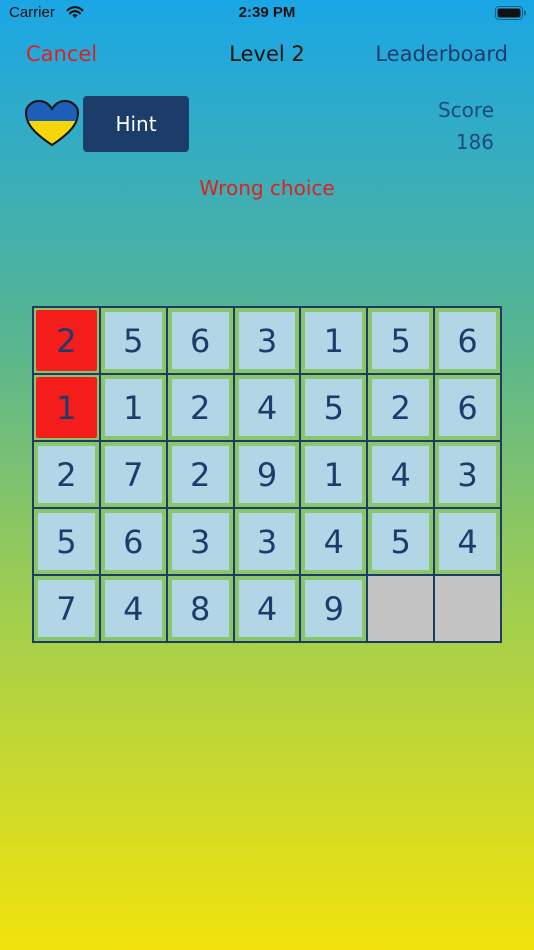 This screenshot has height=950, width=534. I want to click on grid-cell: 8, so click(200, 608).